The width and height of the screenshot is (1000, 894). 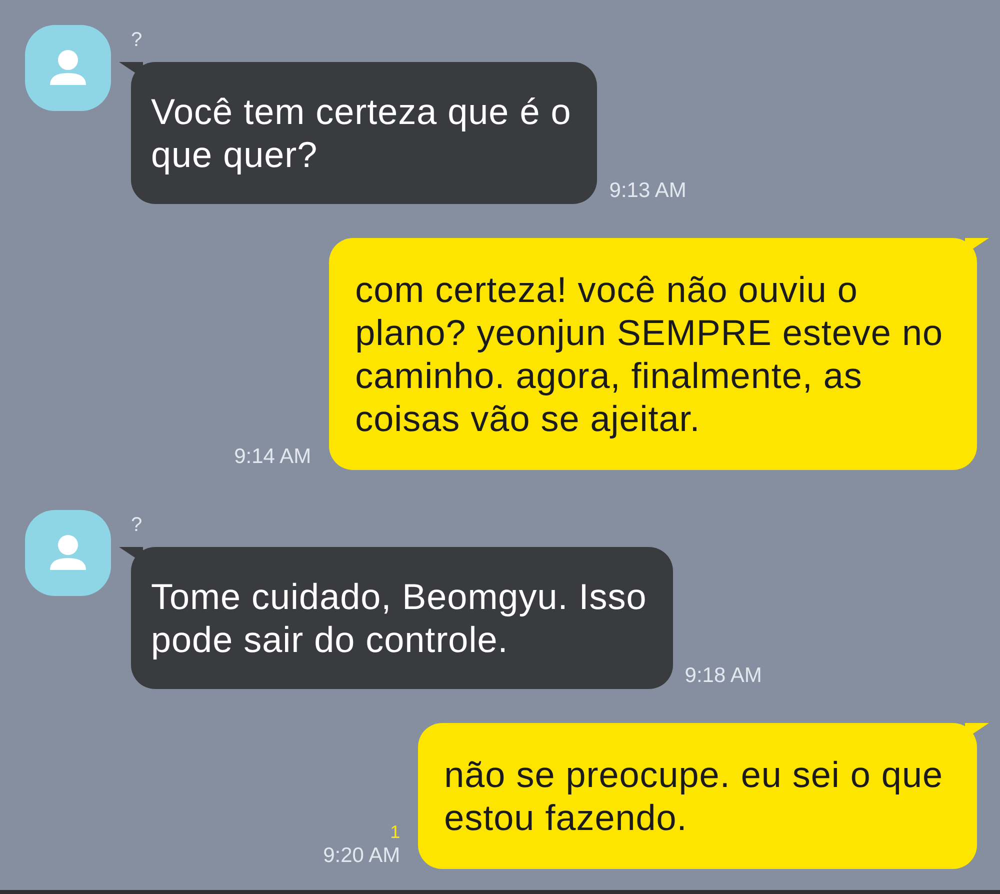 What do you see at coordinates (273, 457) in the screenshot?
I see `message-time: 9:14 AM` at bounding box center [273, 457].